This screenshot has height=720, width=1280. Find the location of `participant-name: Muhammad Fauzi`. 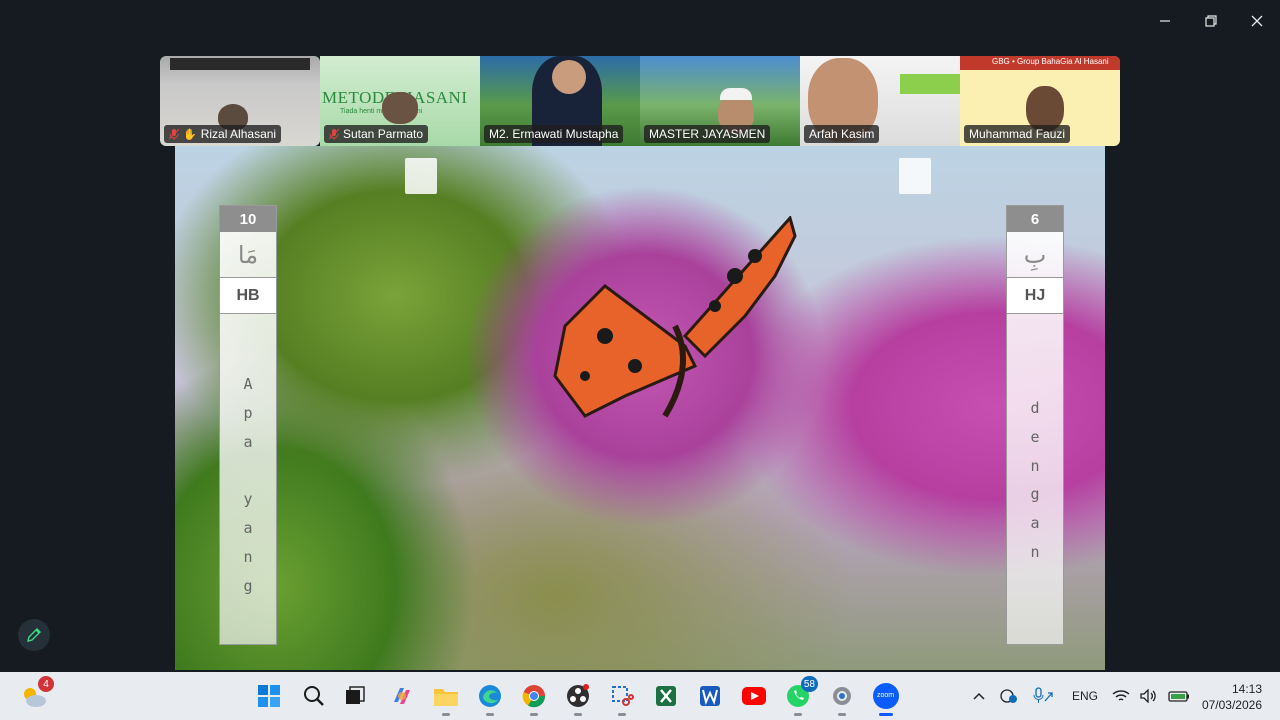

participant-name: Muhammad Fauzi is located at coordinates (1017, 134).